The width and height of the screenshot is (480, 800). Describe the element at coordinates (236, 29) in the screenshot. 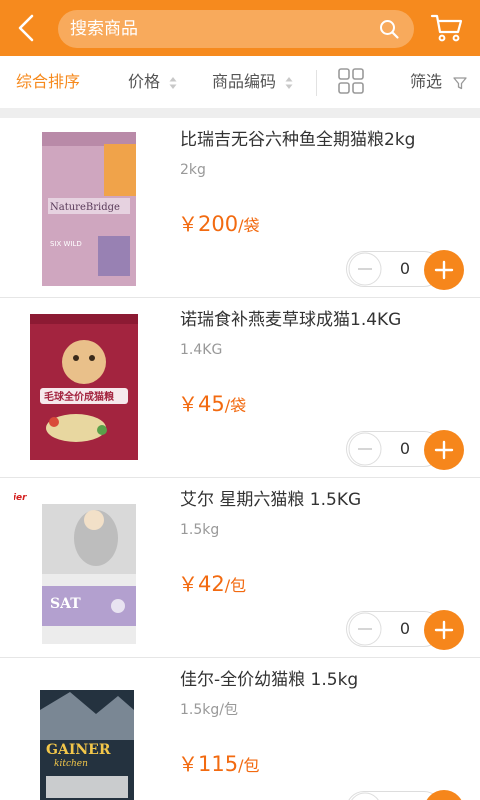

I see `search-input: 搜索商品` at that location.